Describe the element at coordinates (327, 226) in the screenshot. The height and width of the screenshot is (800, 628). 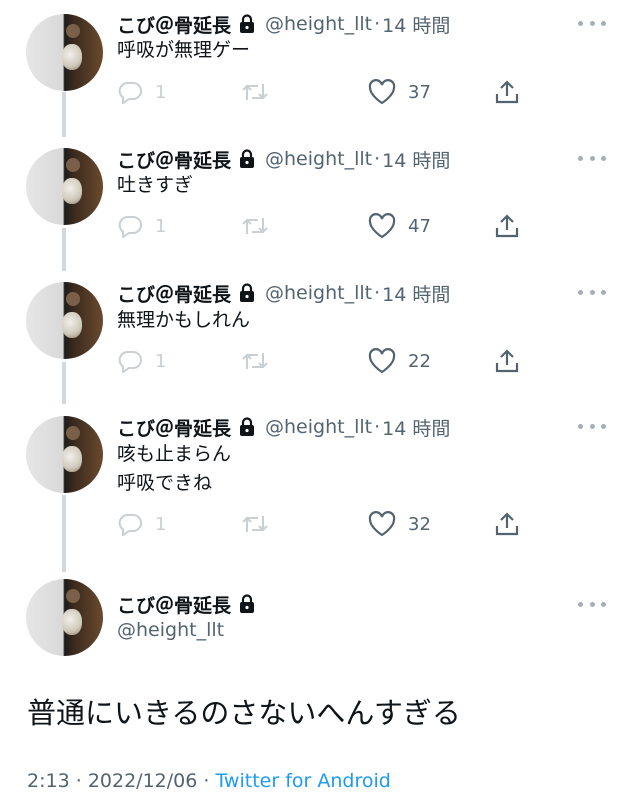
I see `action-bar: 1 47` at that location.